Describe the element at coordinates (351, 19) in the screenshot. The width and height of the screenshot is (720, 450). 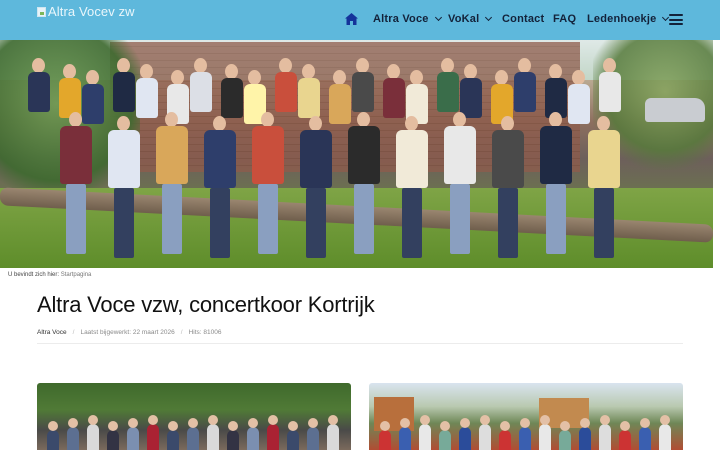
I see `home-icon` at that location.